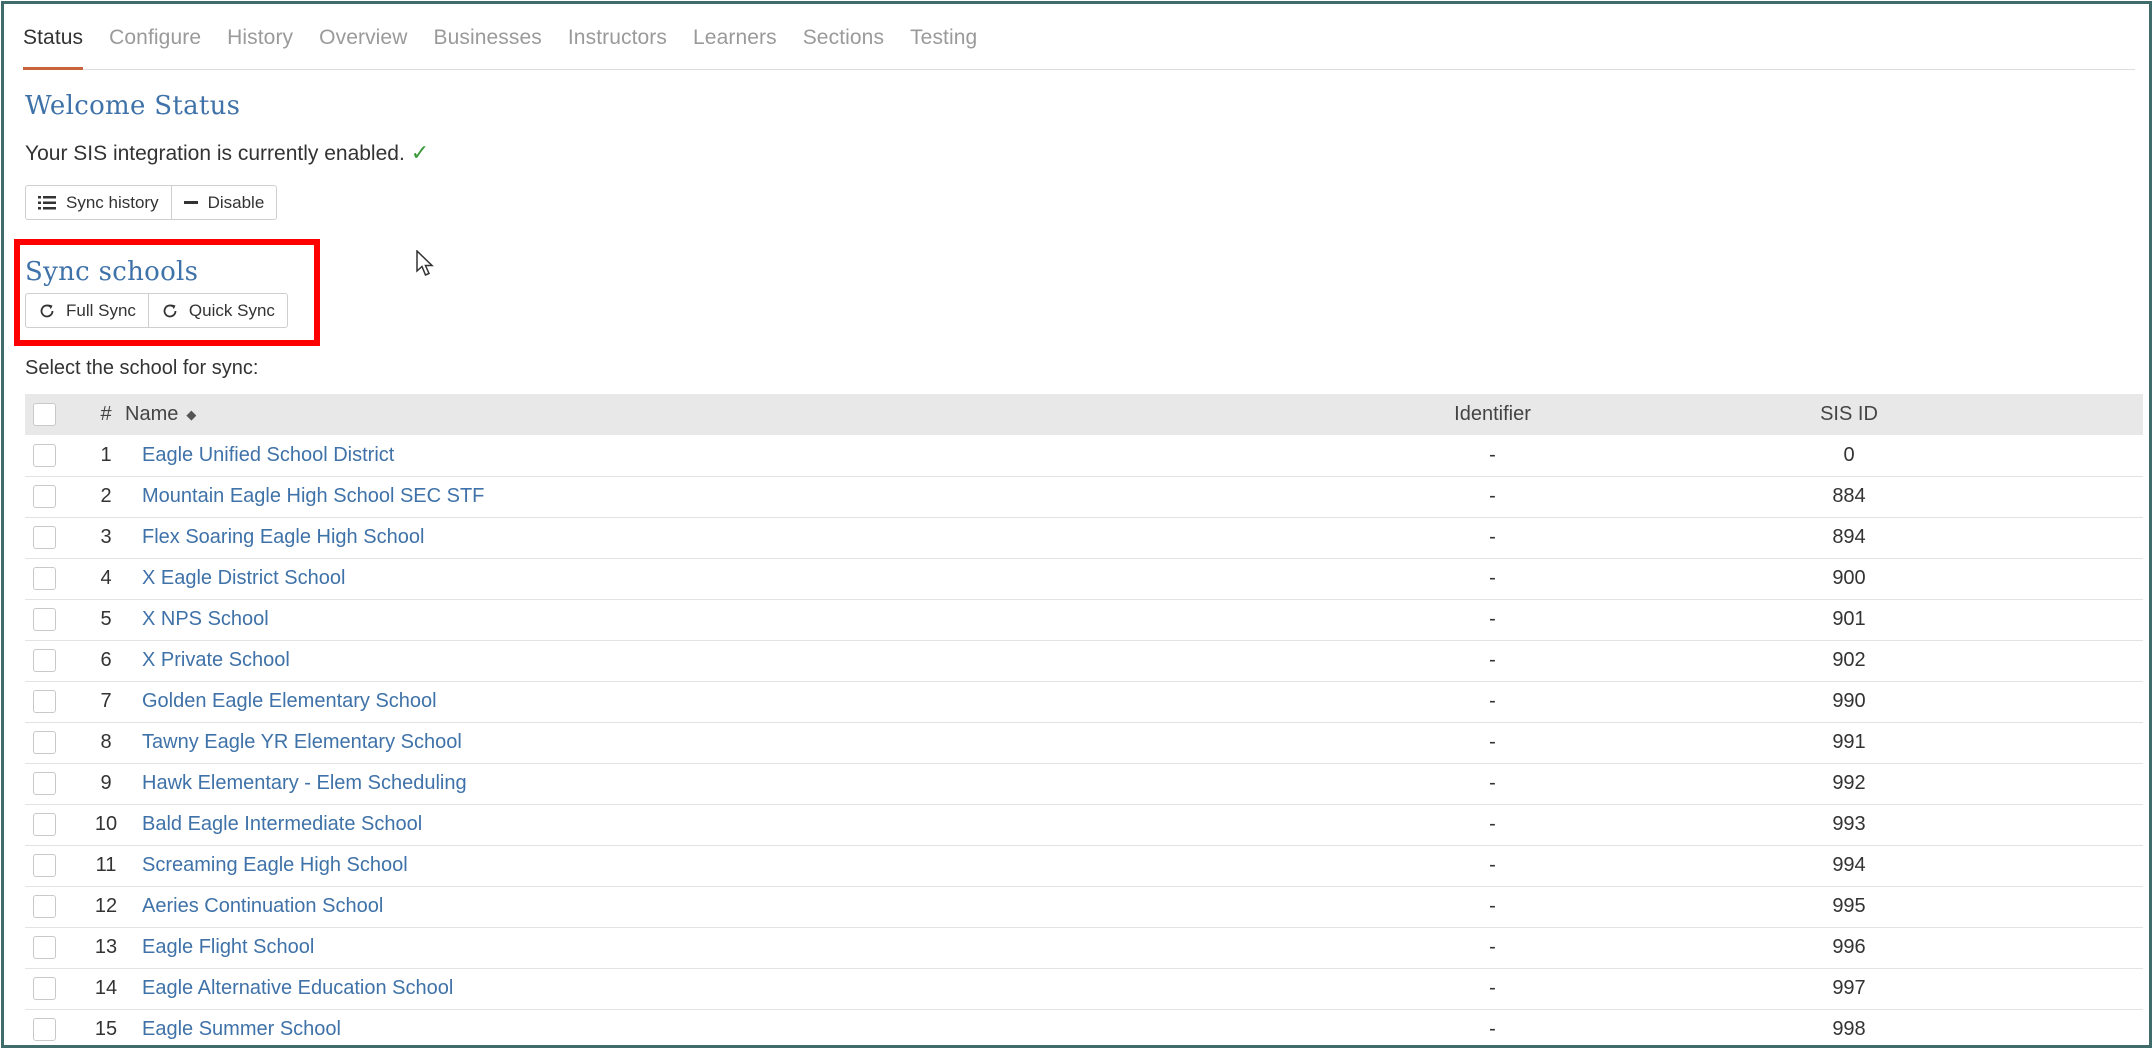  Describe the element at coordinates (843, 37) in the screenshot. I see `tab-sections: Sections` at that location.